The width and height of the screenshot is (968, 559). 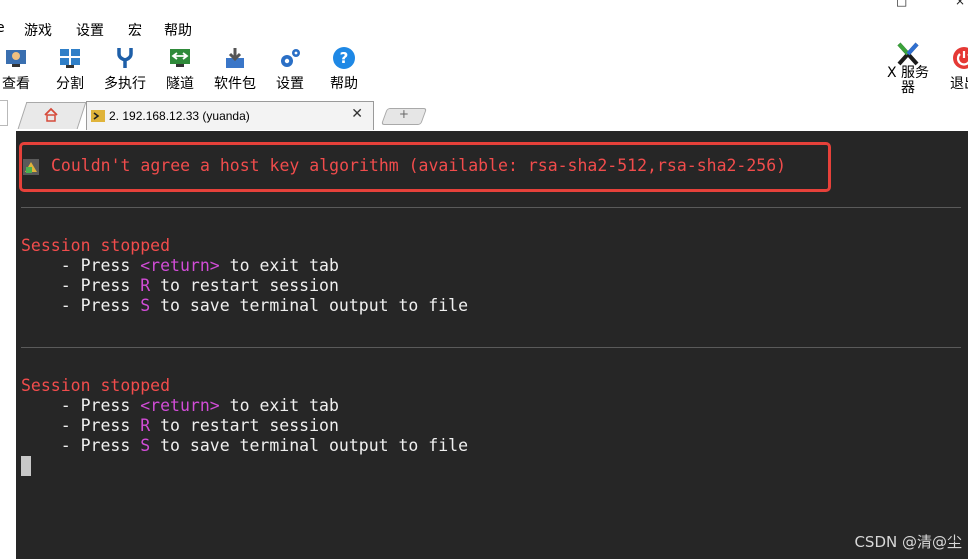 What do you see at coordinates (70, 58) in the screenshot?
I see `split-icon` at bounding box center [70, 58].